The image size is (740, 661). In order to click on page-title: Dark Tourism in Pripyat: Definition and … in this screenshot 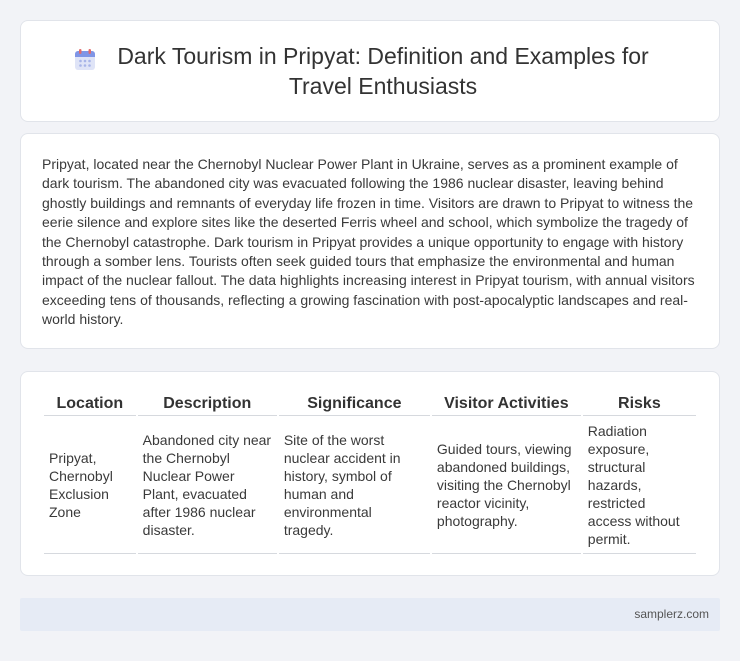, I will do `click(383, 71)`.